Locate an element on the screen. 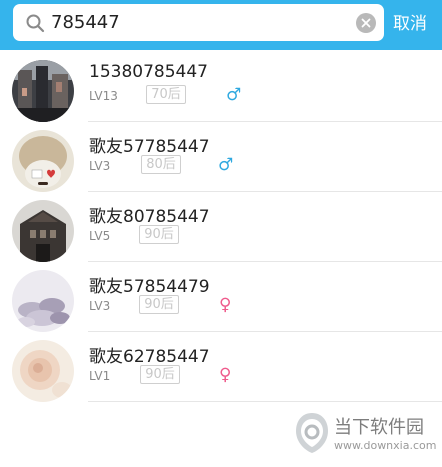 Image resolution: width=442 pixels, height=467 pixels. username: 歌友62785447 is located at coordinates (149, 357).